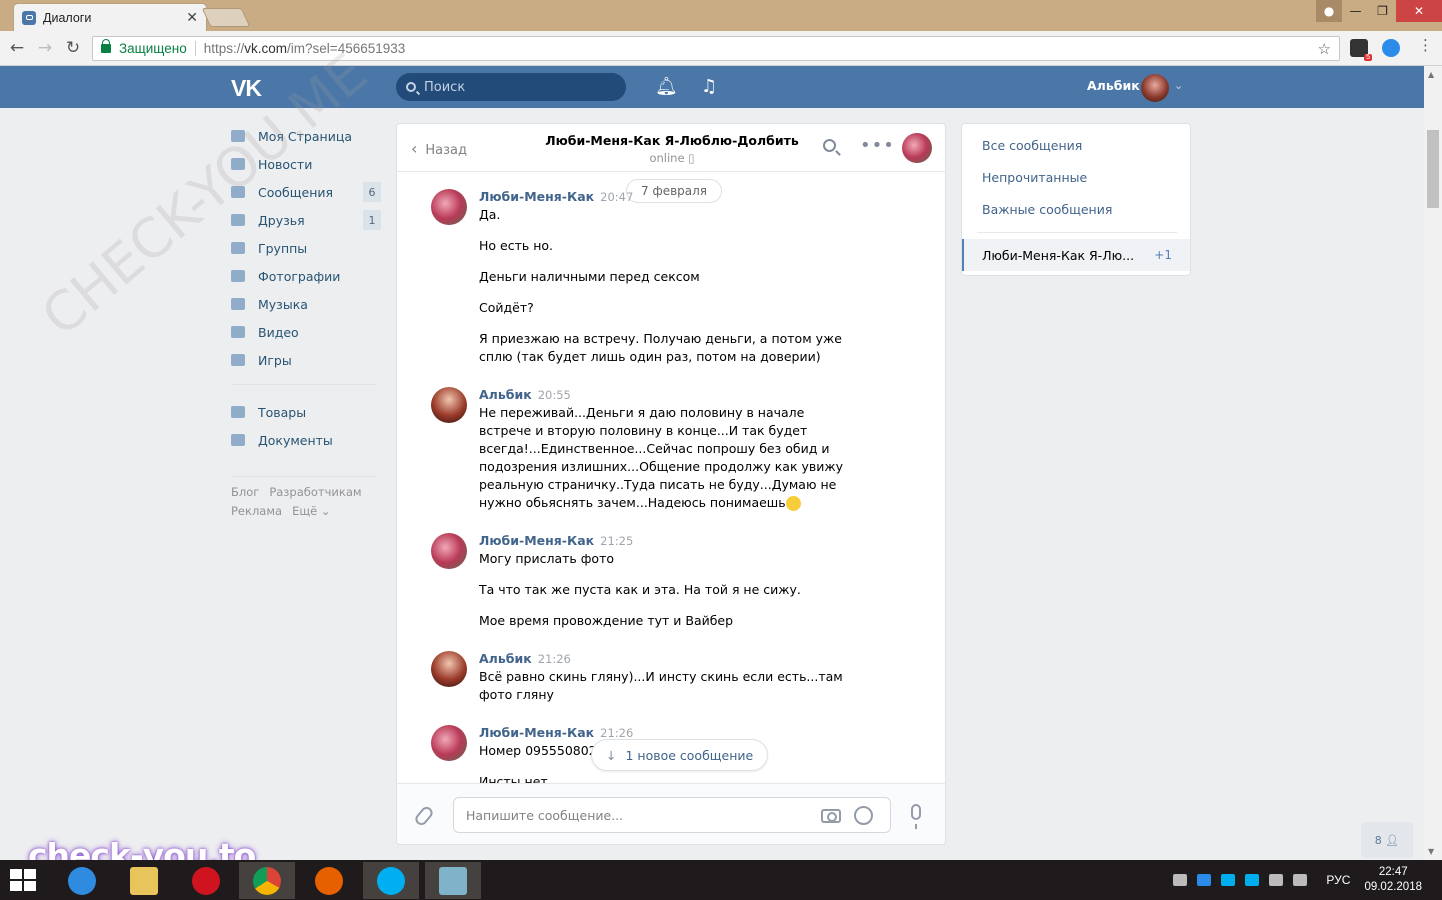 This screenshot has width=1442, height=900. Describe the element at coordinates (1032, 145) in the screenshot. I see `filter-all-messages: Все сообщения` at that location.